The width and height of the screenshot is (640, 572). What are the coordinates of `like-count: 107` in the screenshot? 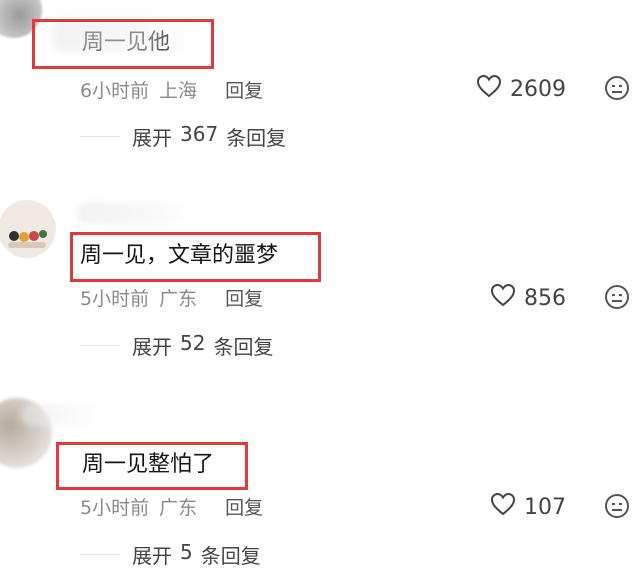 It's located at (545, 507).